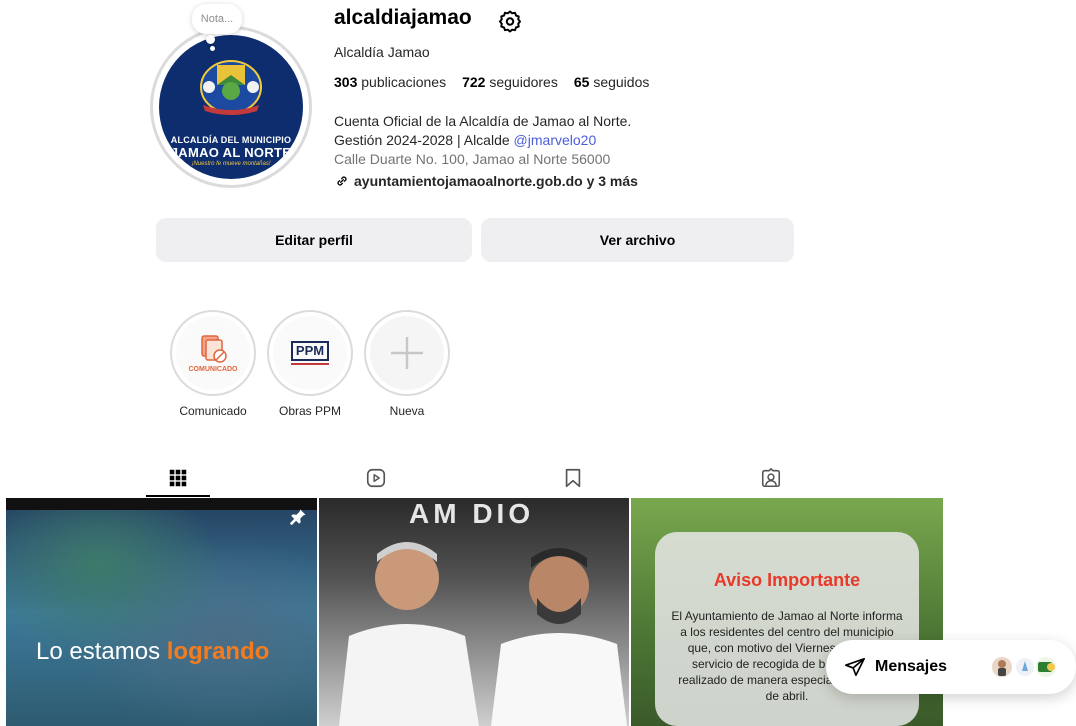 The image size is (1076, 726). Describe the element at coordinates (855, 667) in the screenshot. I see `send-icon` at that location.